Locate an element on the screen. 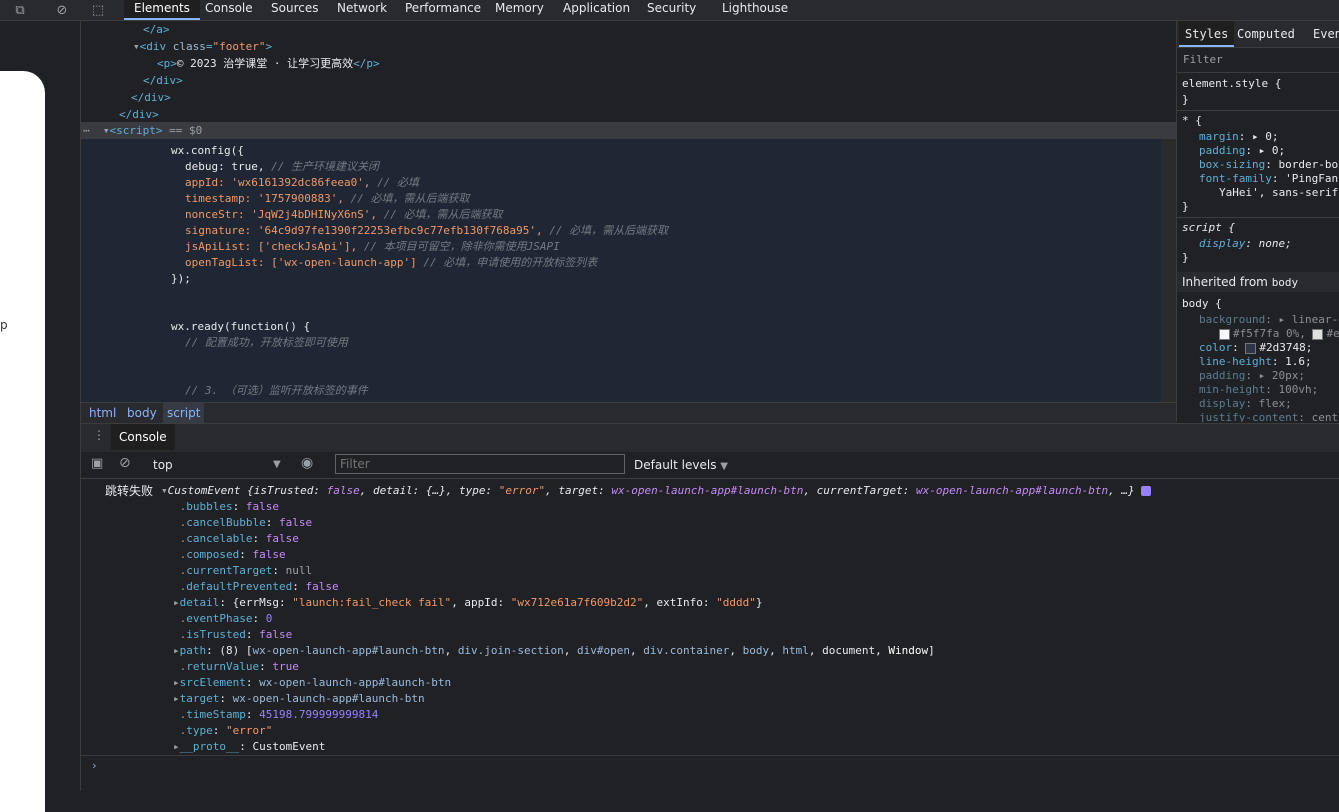  prop-line-height: line-height: 1.6; is located at coordinates (1255, 362).